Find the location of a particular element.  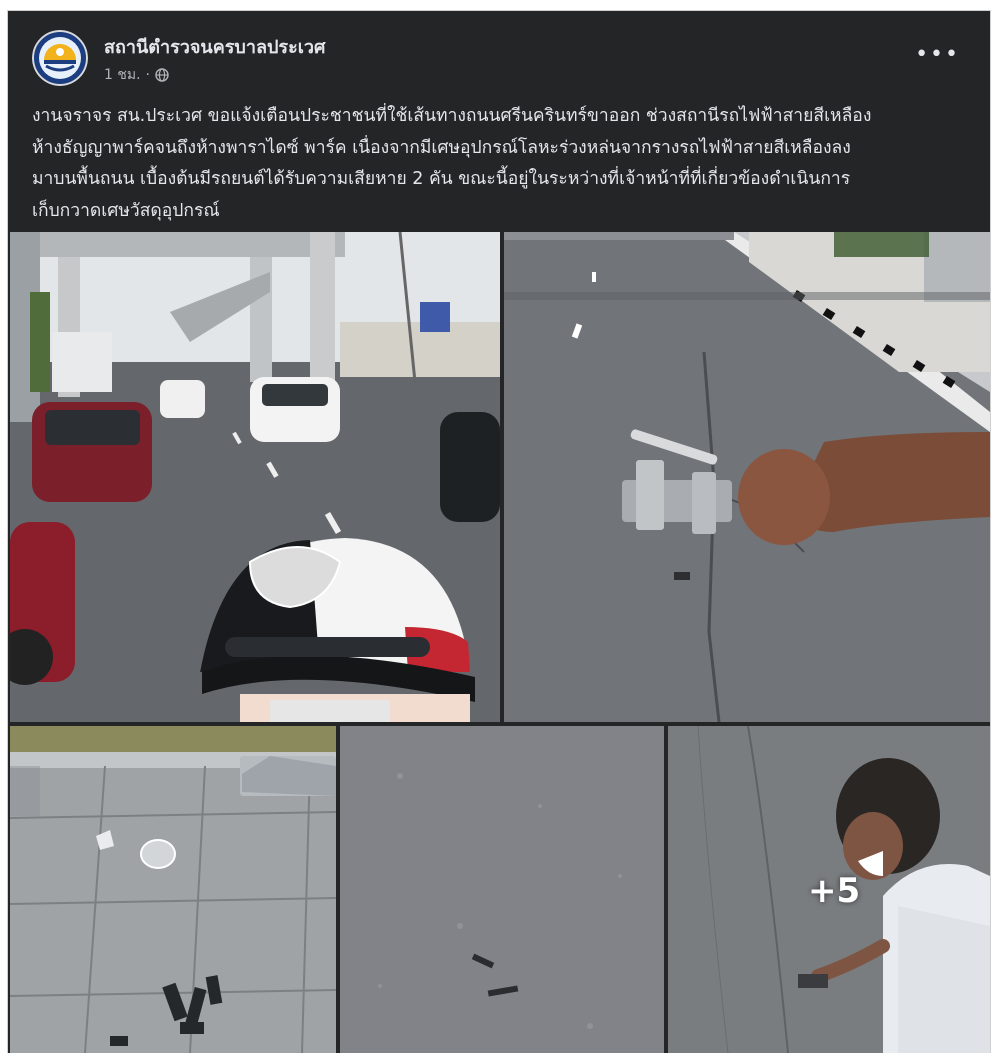

sidewalk-debris-photo is located at coordinates (173, 889).